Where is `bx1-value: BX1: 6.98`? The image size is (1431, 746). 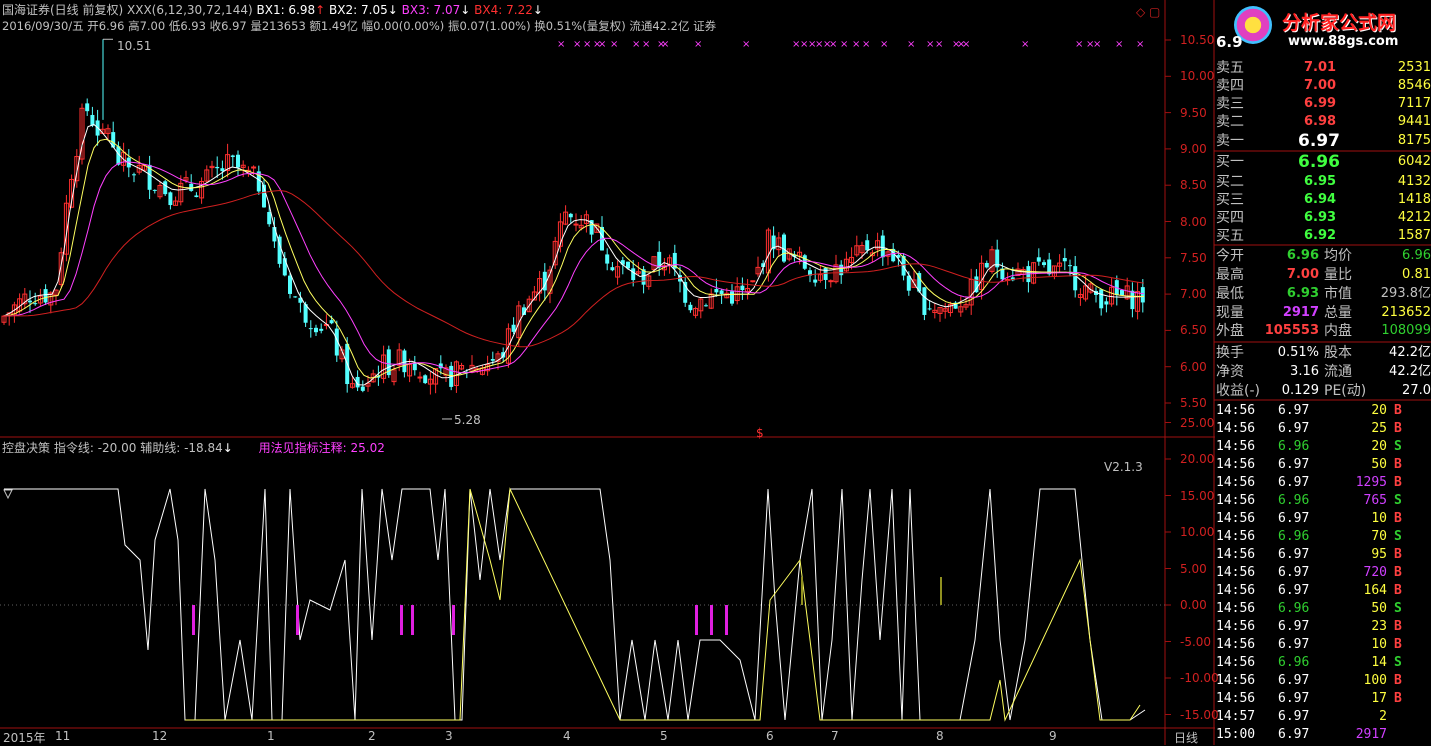
bx1-value: BX1: 6.98 is located at coordinates (286, 10).